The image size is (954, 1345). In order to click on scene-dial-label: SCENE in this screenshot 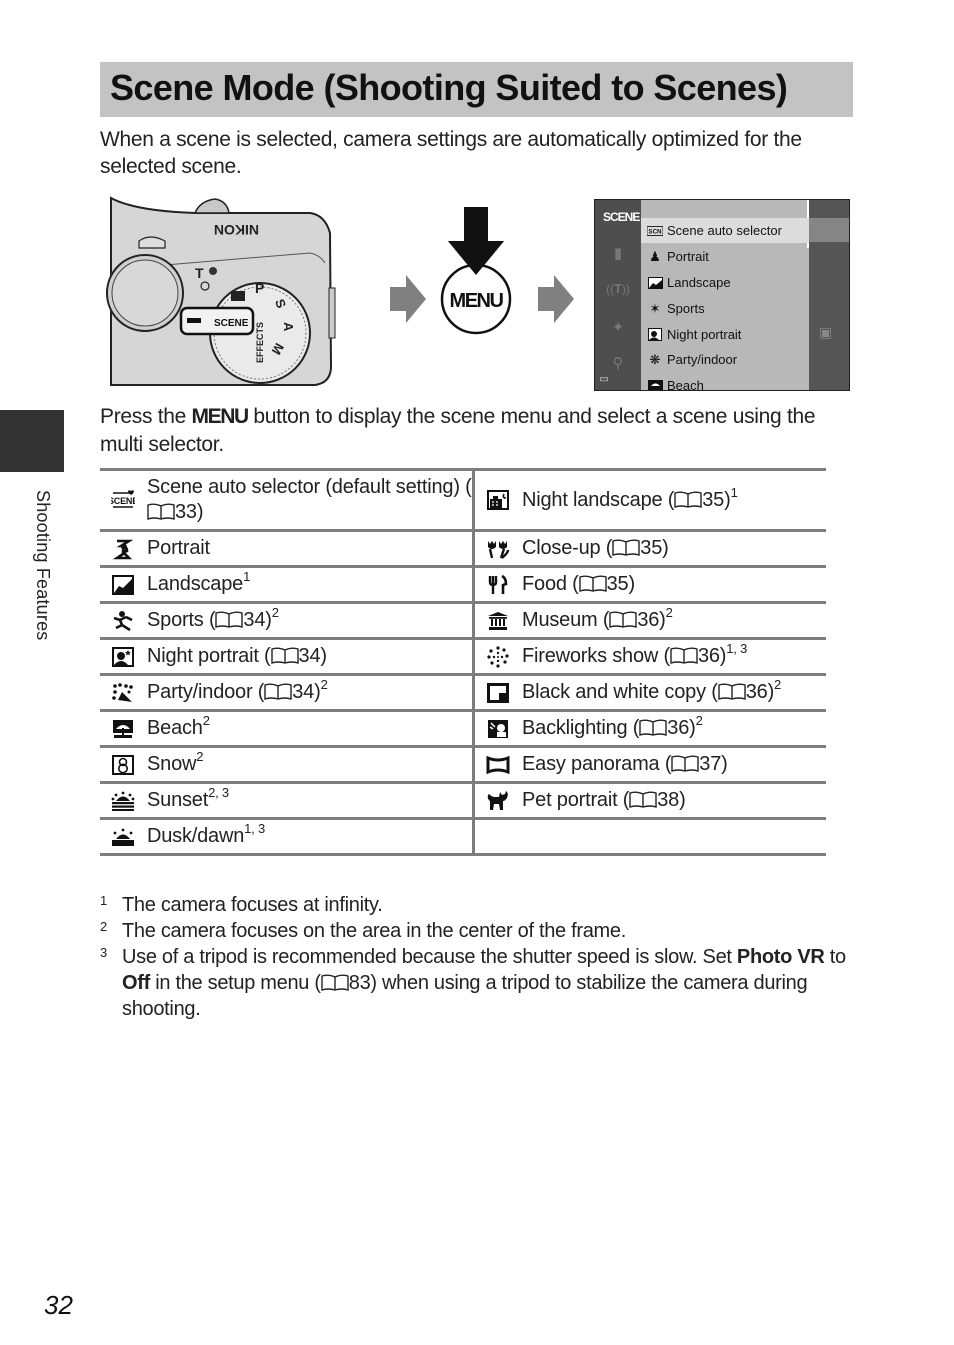, I will do `click(231, 323)`.